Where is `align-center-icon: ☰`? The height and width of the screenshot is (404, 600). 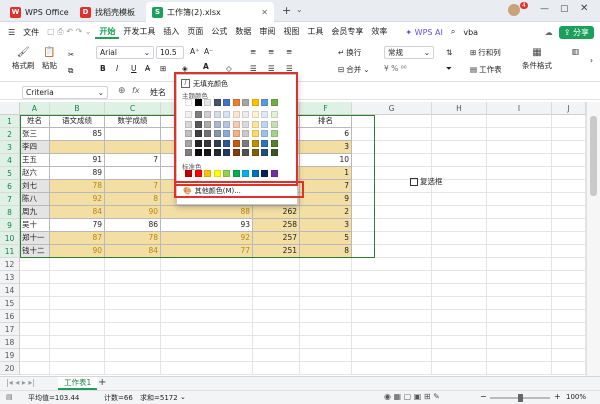 align-center-icon: ☰ is located at coordinates (271, 68).